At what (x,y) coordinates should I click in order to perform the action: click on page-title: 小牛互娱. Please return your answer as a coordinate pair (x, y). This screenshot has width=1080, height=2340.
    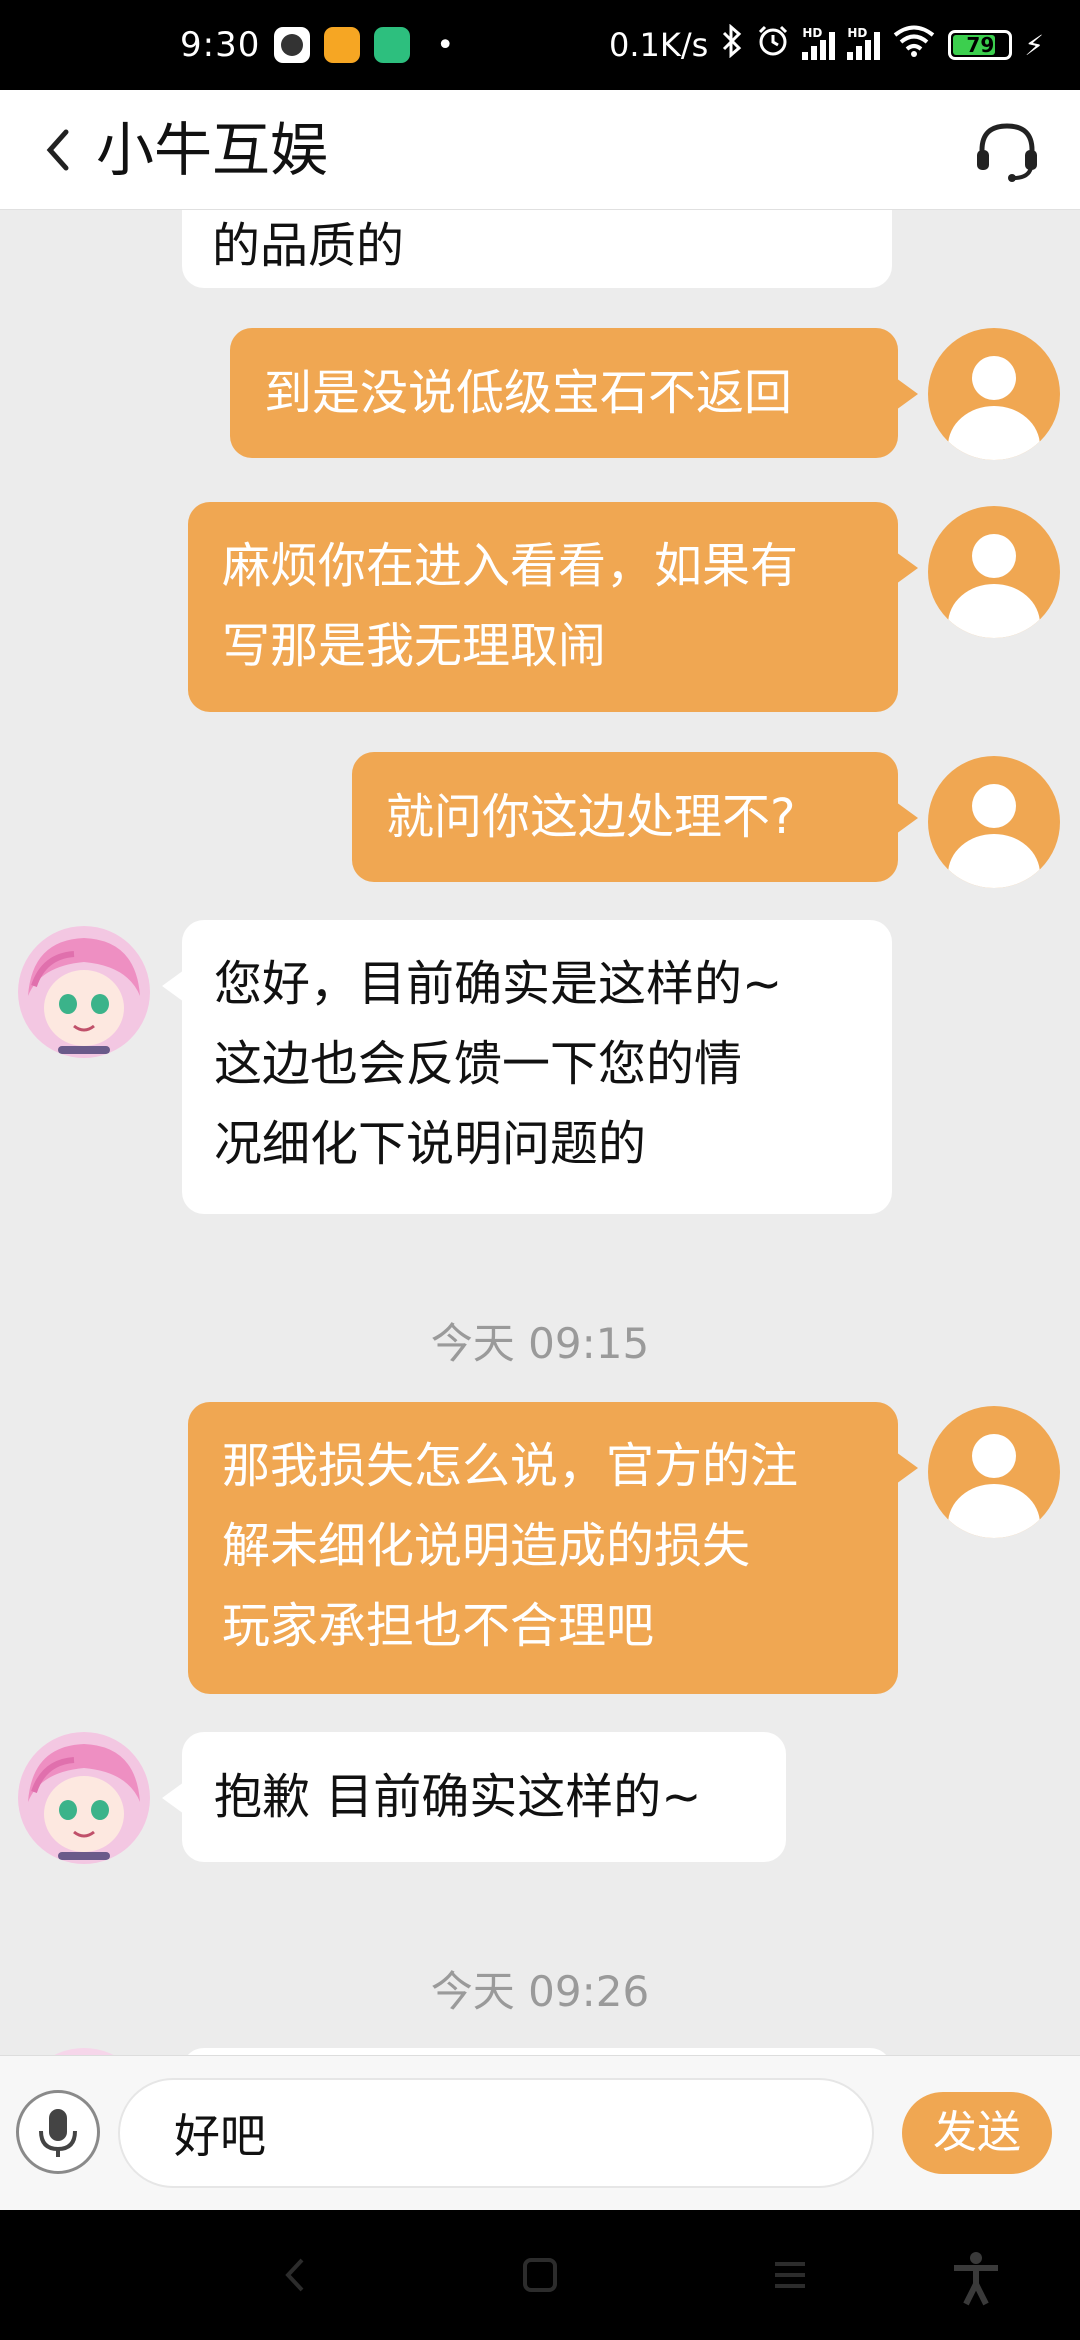
    Looking at the image, I should click on (212, 150).